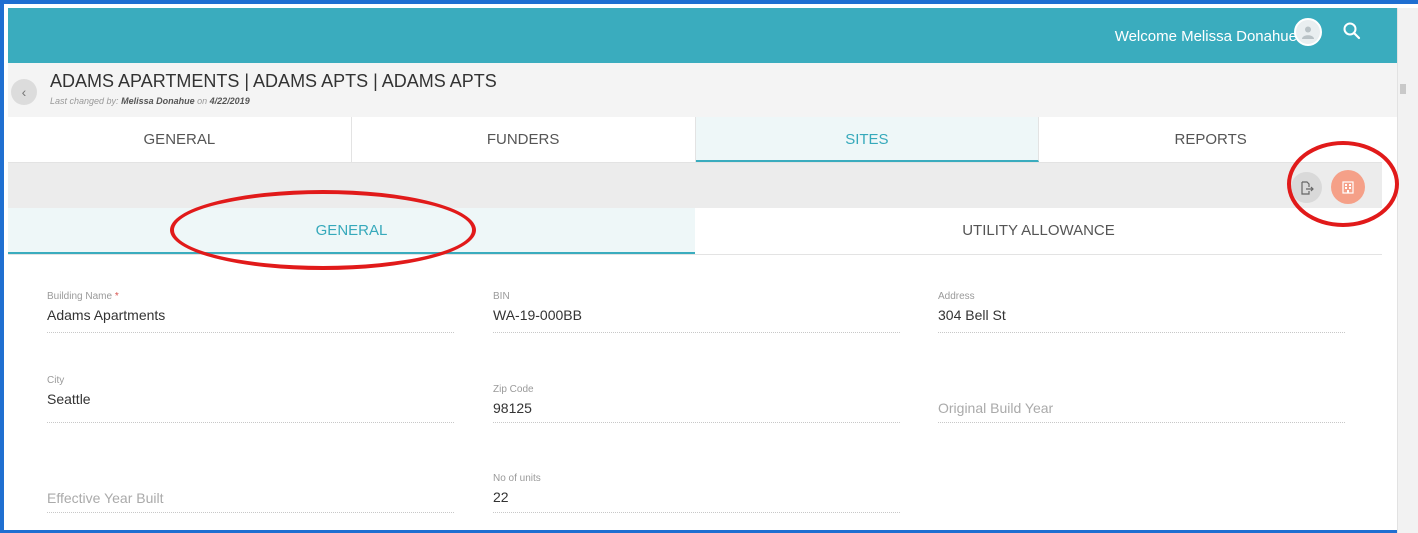 Image resolution: width=1418 pixels, height=533 pixels. What do you see at coordinates (1403, 89) in the screenshot?
I see `scroll-marker` at bounding box center [1403, 89].